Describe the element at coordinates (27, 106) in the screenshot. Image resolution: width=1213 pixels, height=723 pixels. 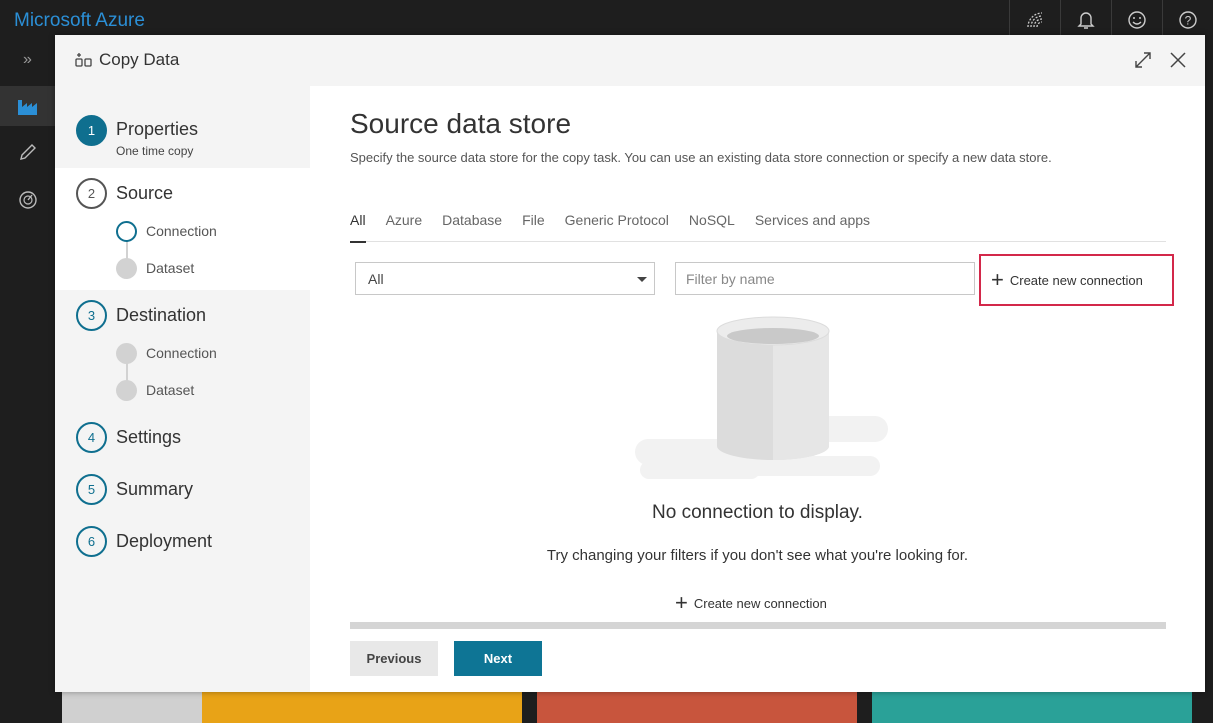
I see `factory-icon` at that location.